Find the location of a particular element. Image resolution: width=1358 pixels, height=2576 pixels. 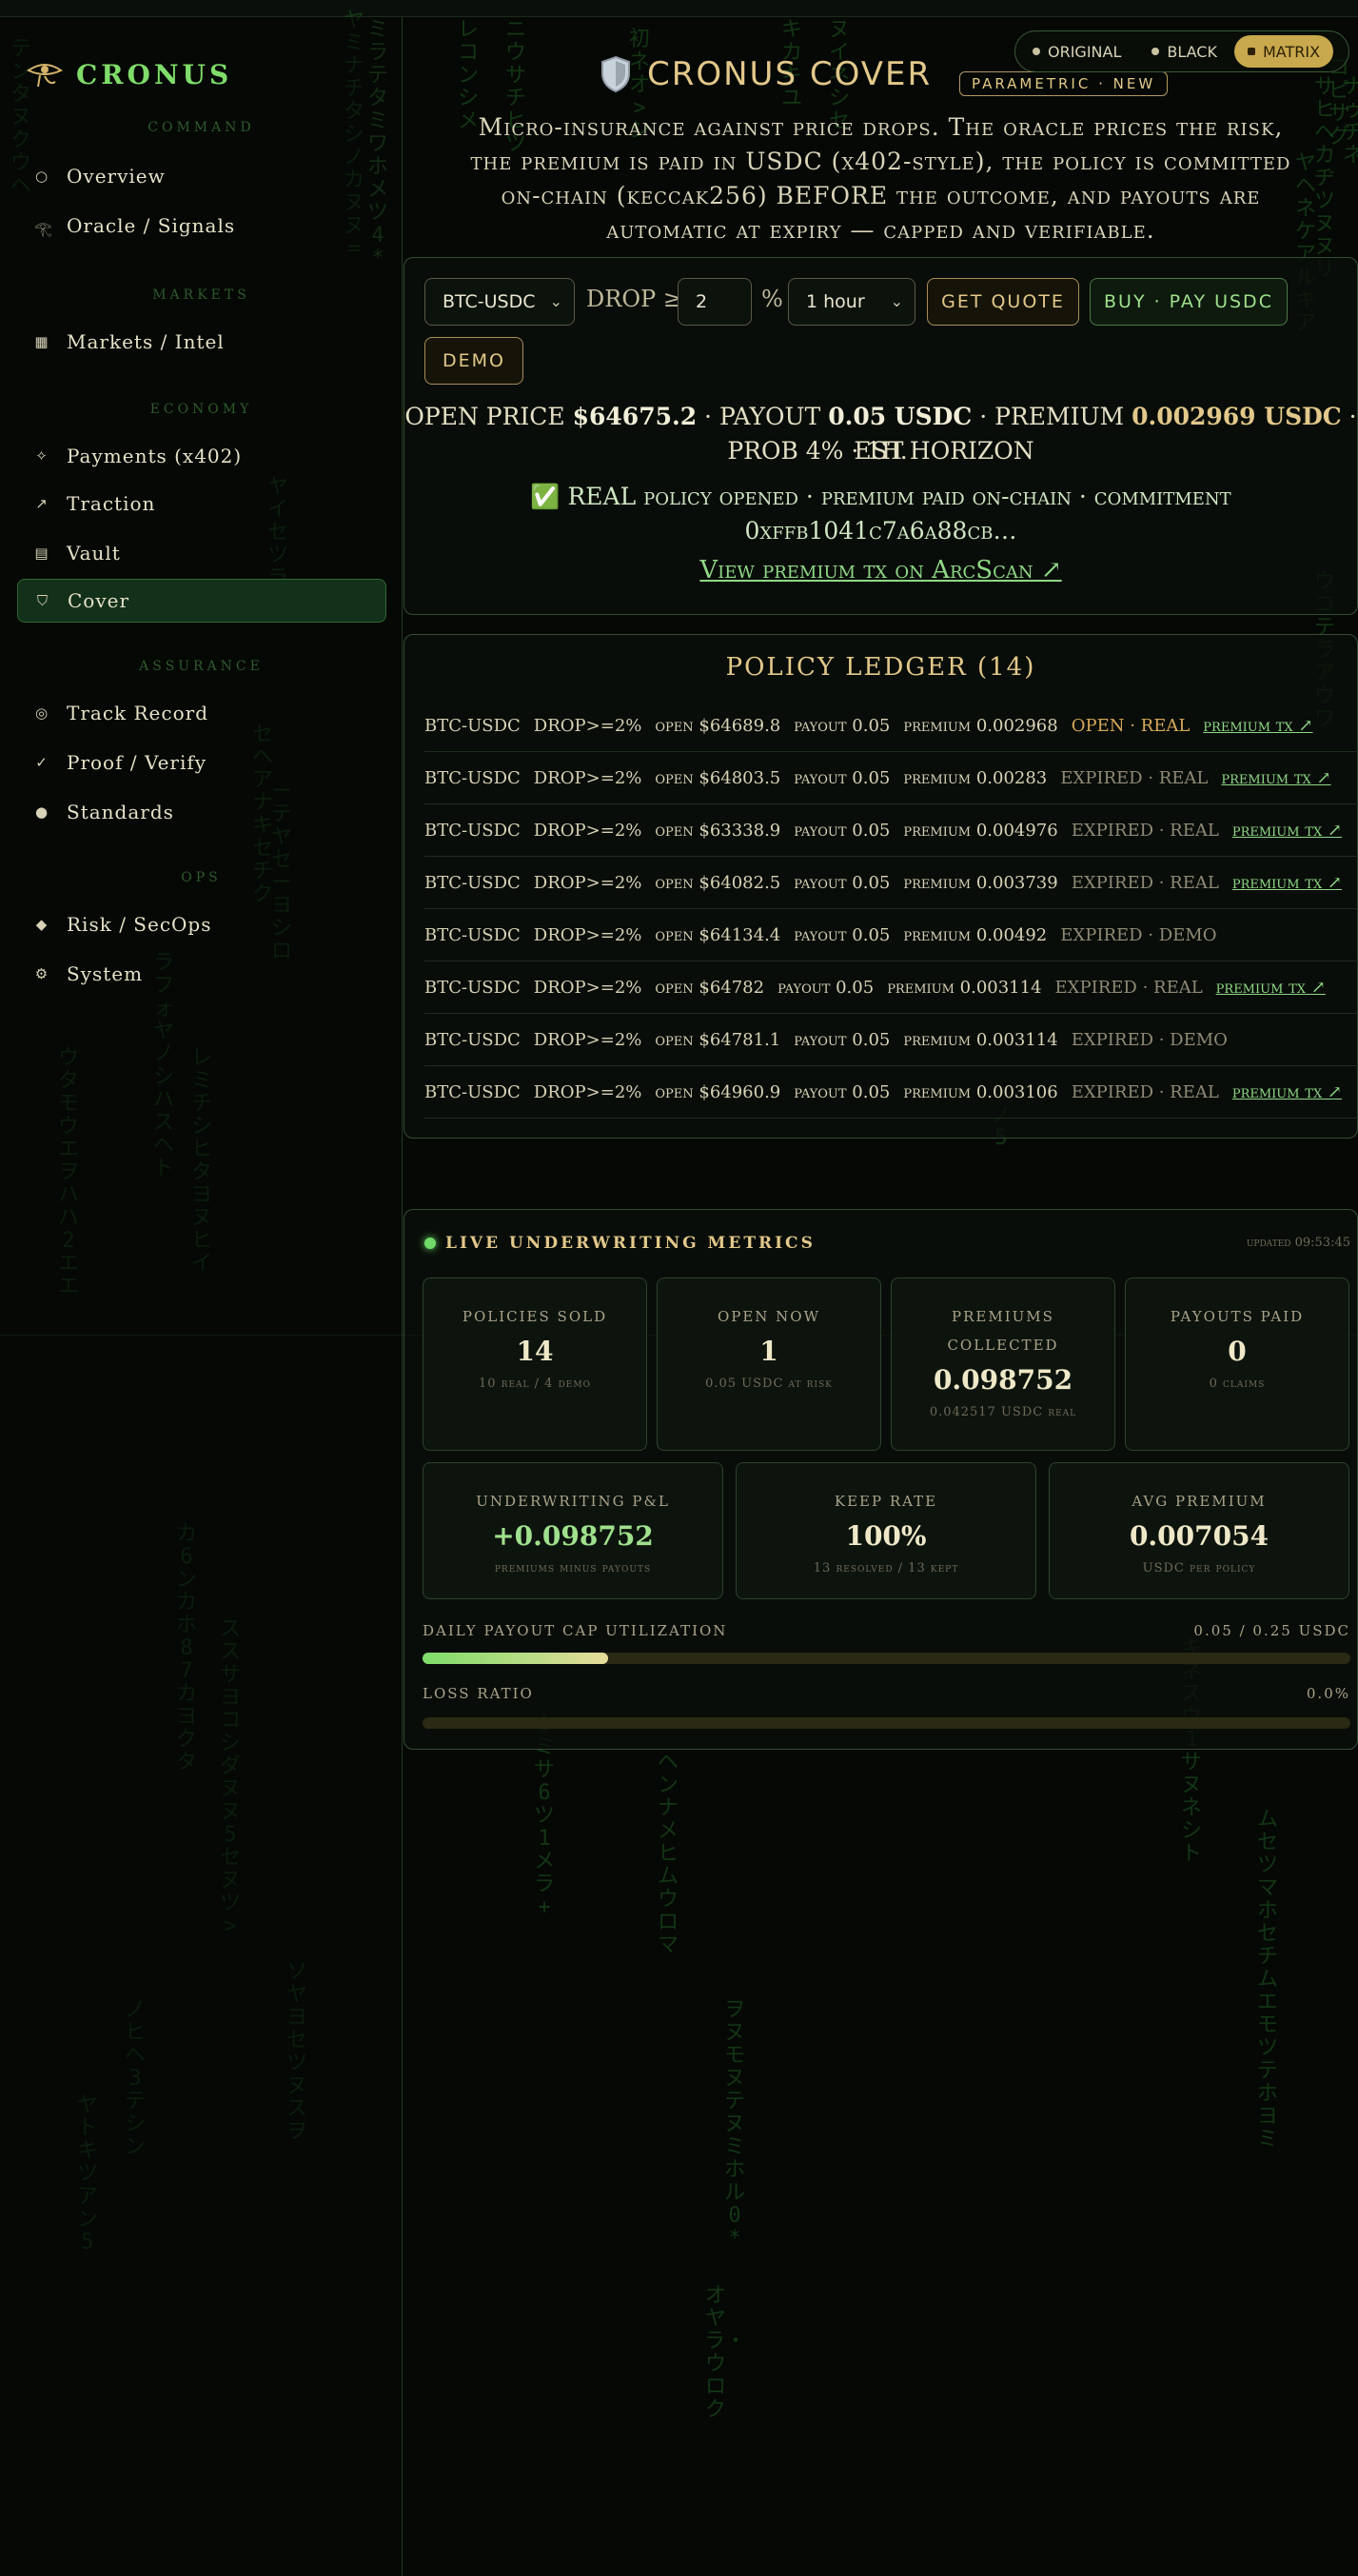

metric-card-payouts-paid: PAYOUTS PAID 0 0 claims is located at coordinates (1237, 1364).